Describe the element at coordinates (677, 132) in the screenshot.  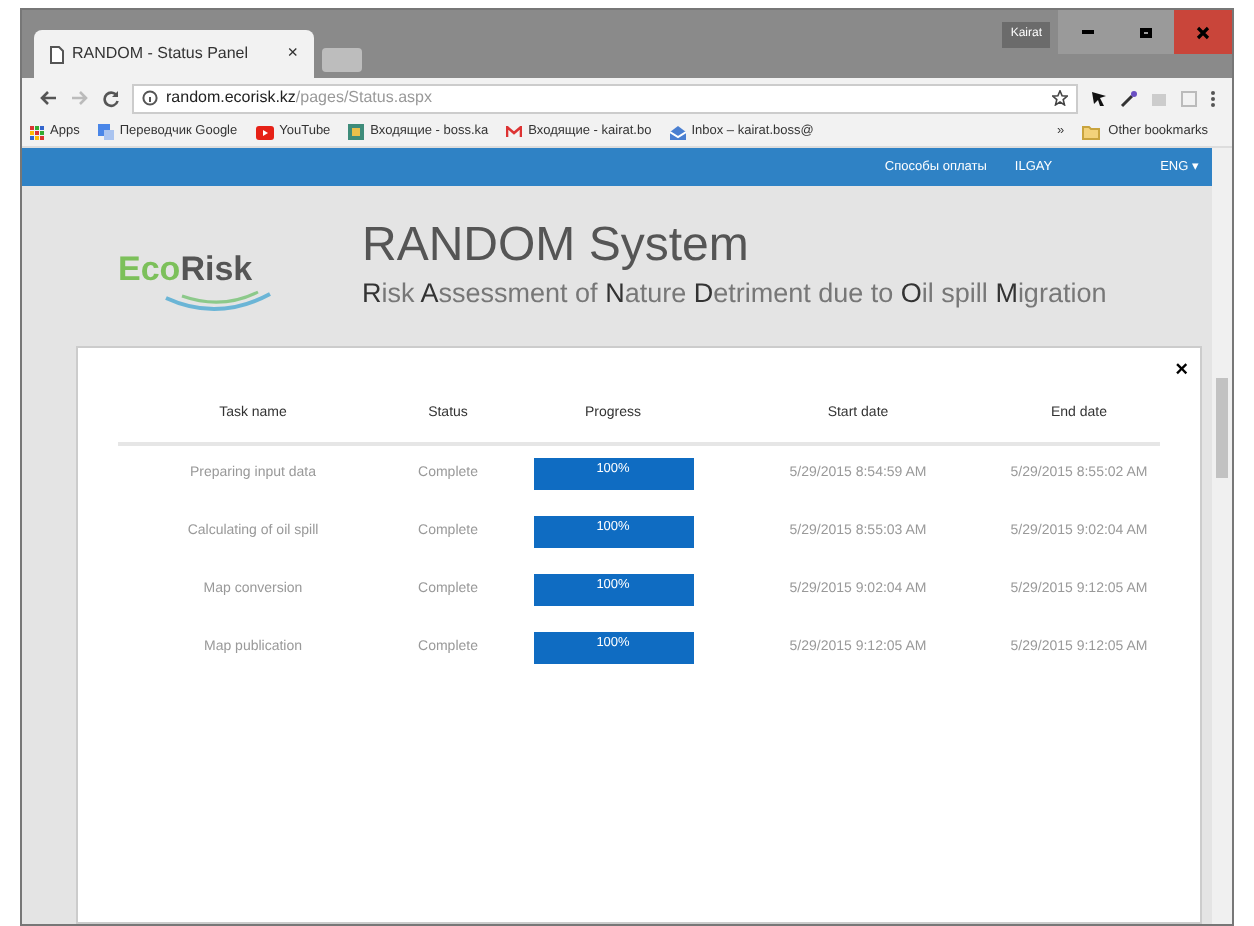
I see `envelope-icon` at that location.